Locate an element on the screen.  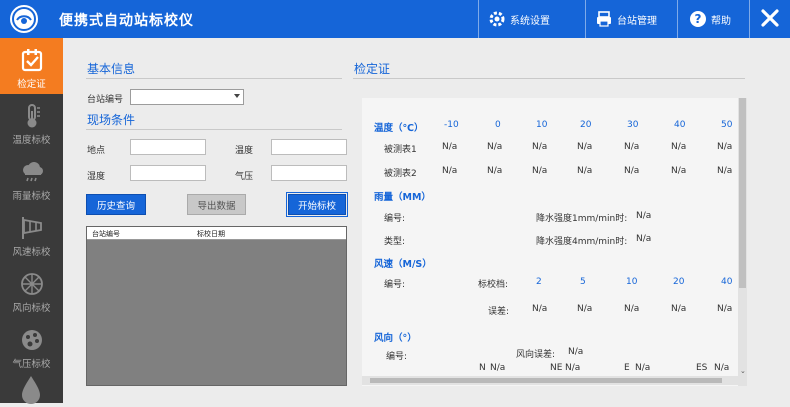
pressure-gauge-icon is located at coordinates (32, 340).